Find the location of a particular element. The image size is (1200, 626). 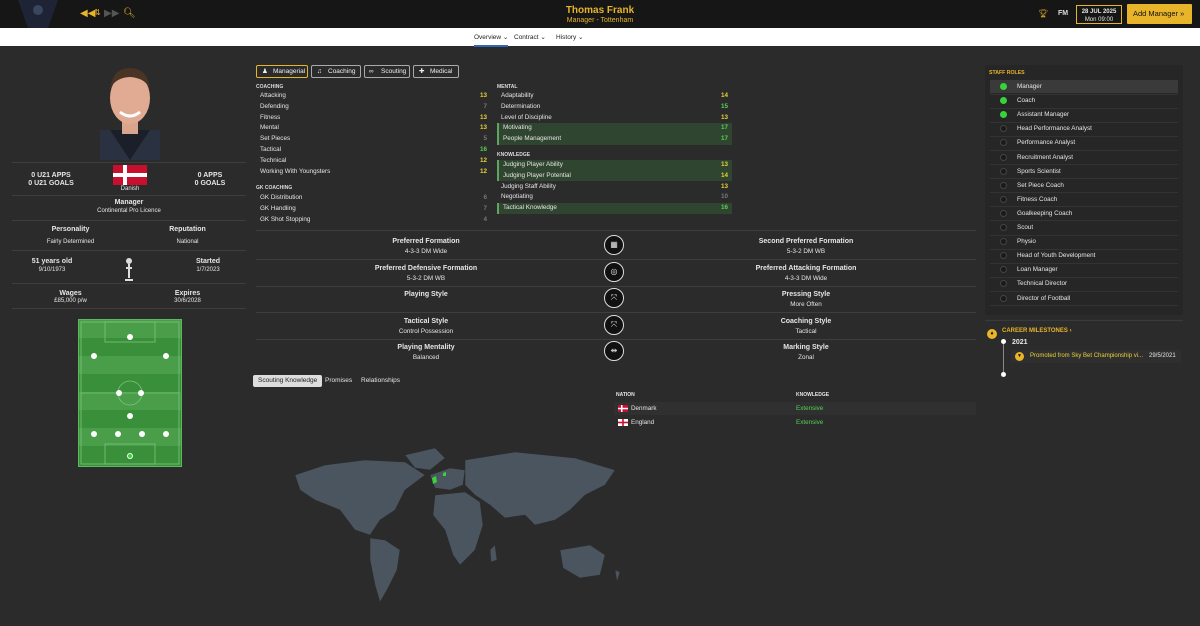

role-name: Manager is located at coordinates (1029, 86).